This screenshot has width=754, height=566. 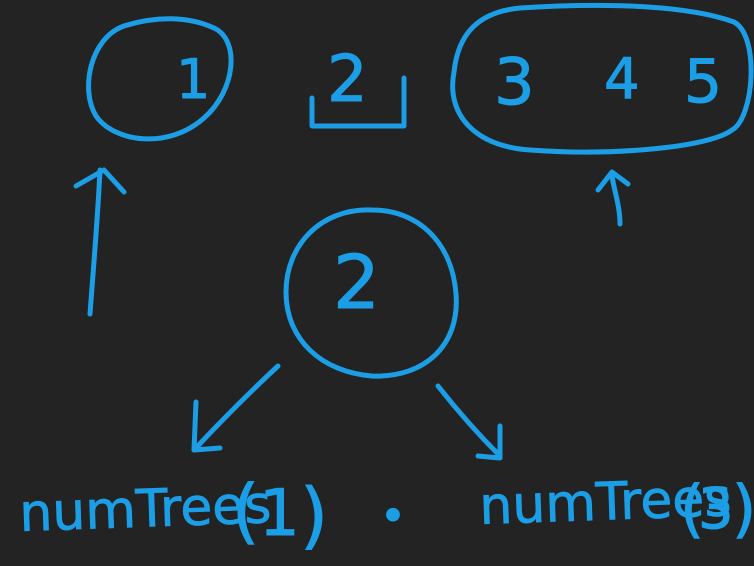 I want to click on right-value-5: 5, so click(x=703, y=82).